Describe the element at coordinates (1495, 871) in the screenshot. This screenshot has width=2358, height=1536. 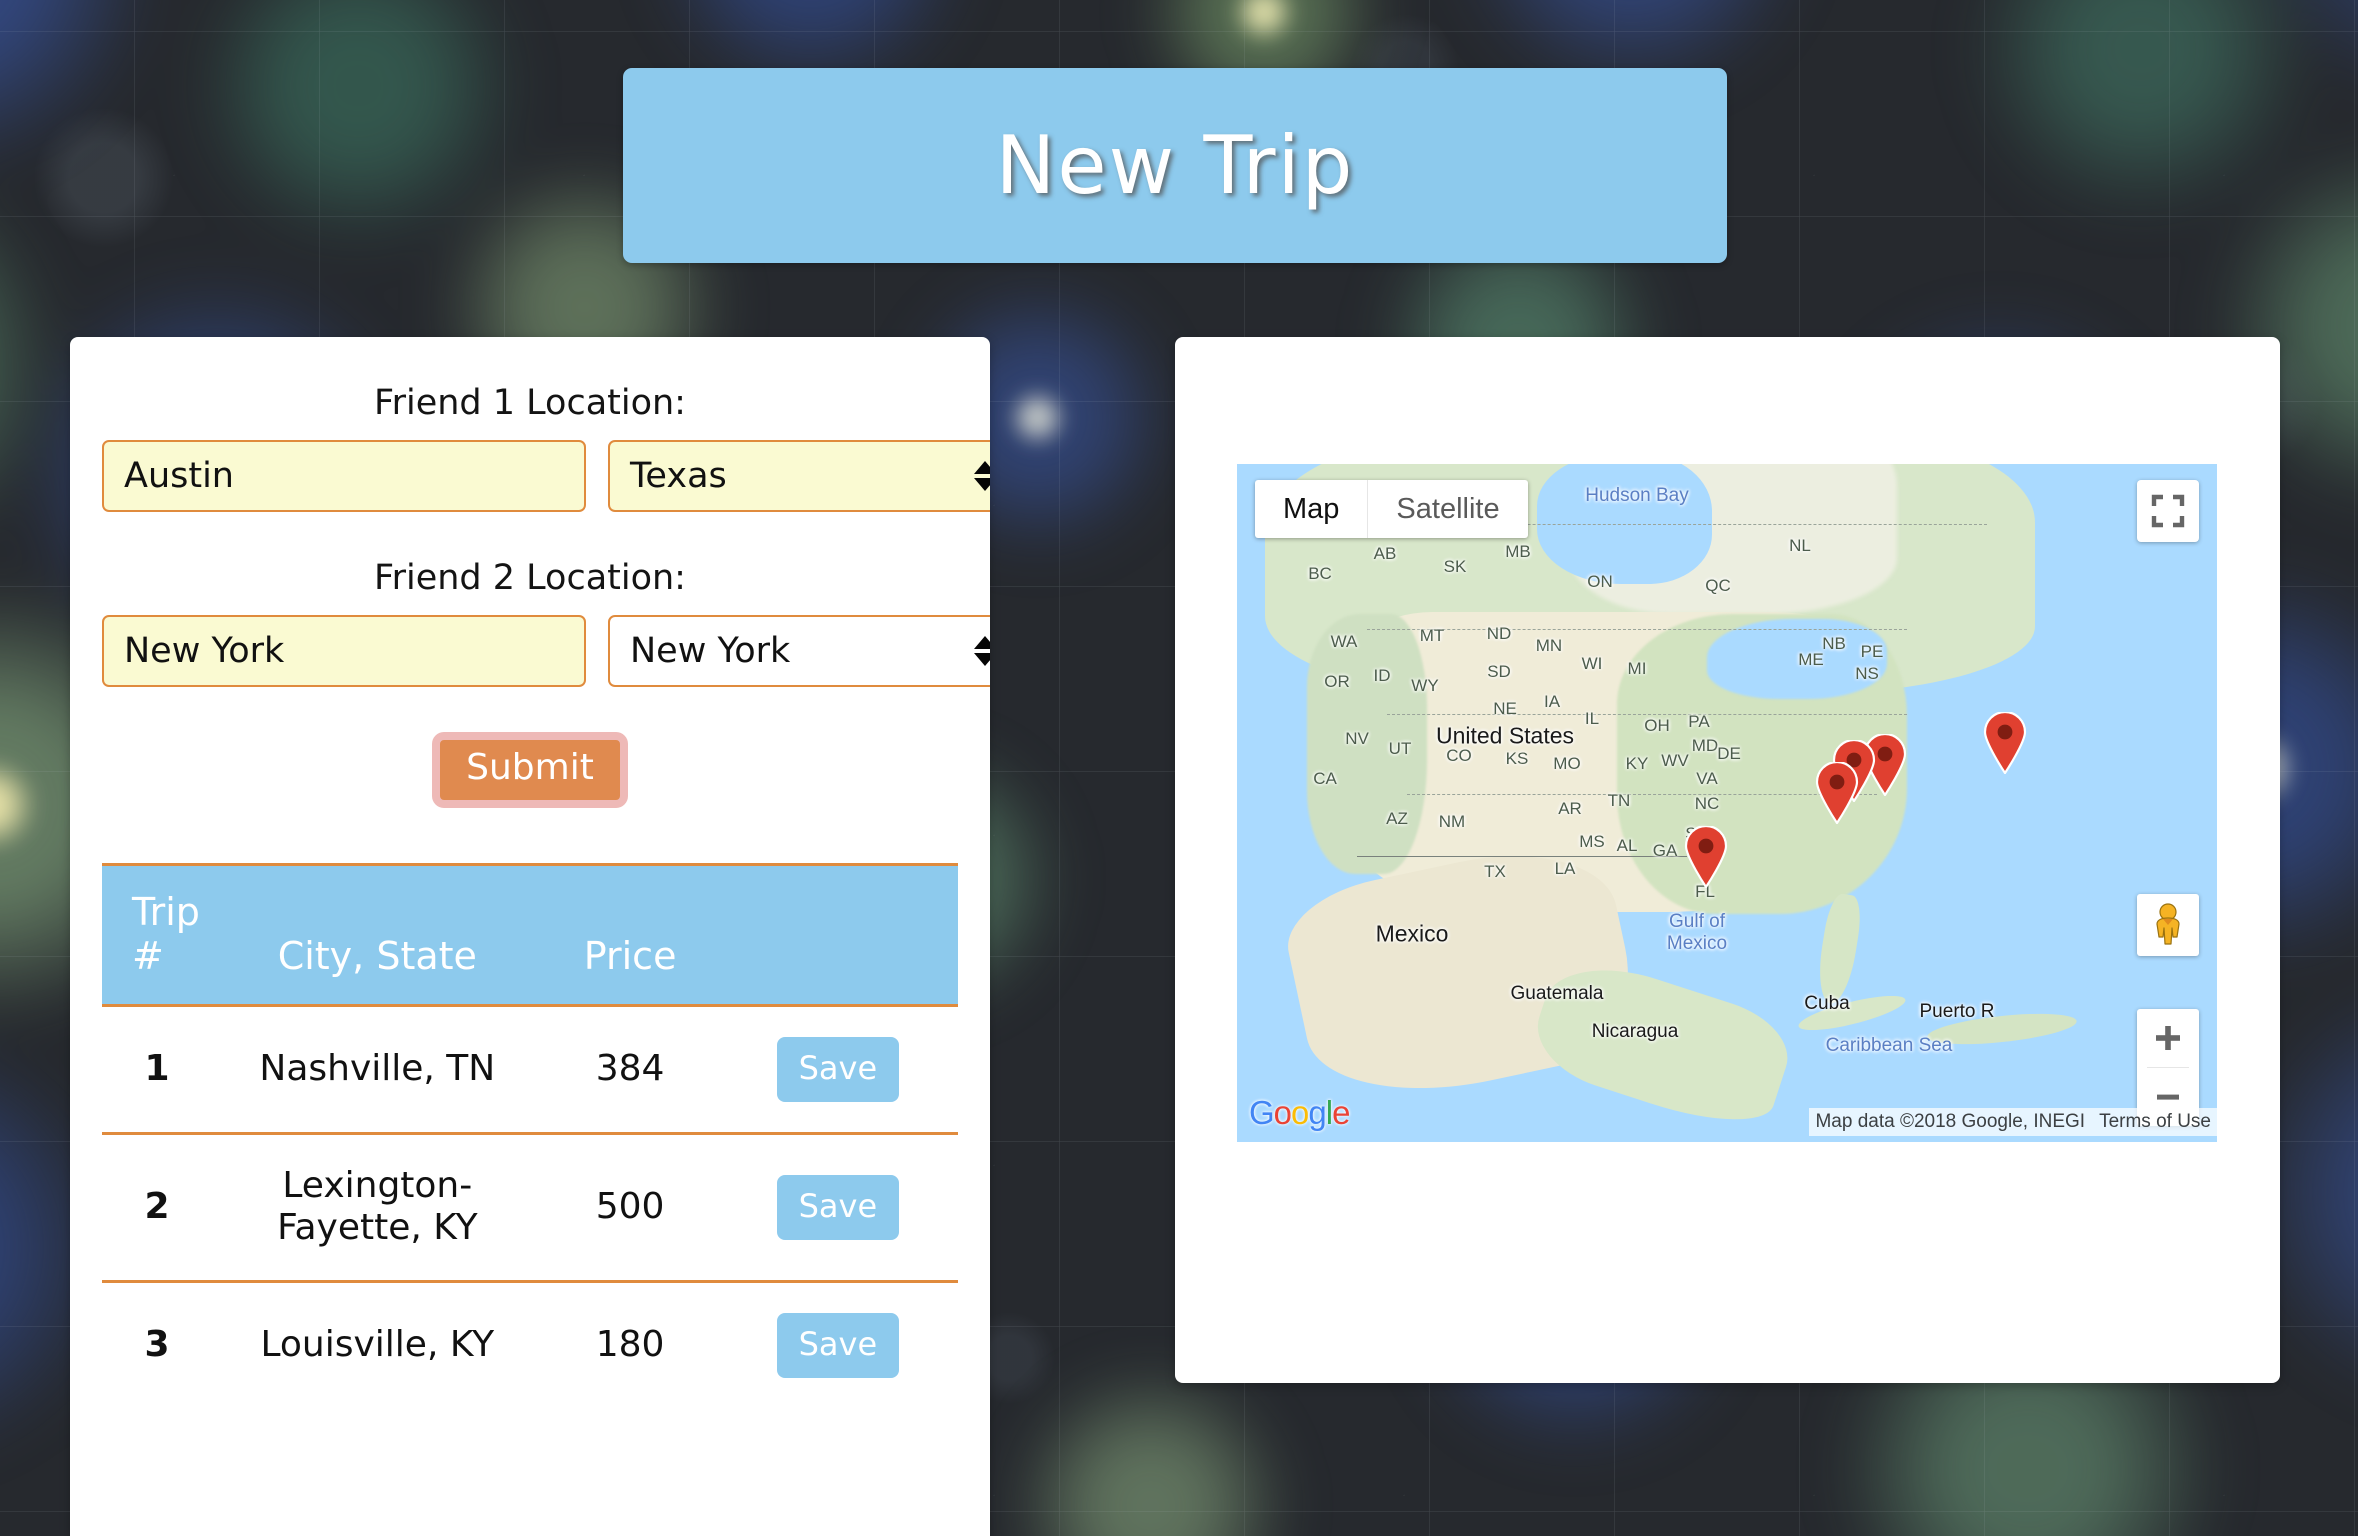
I see `map-label: TX` at that location.